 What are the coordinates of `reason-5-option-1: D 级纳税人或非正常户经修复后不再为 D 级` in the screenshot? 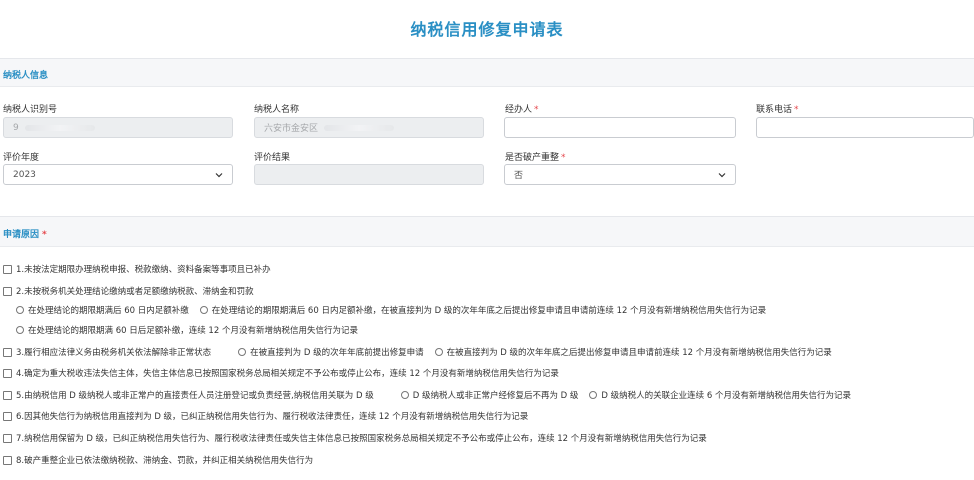 It's located at (489, 395).